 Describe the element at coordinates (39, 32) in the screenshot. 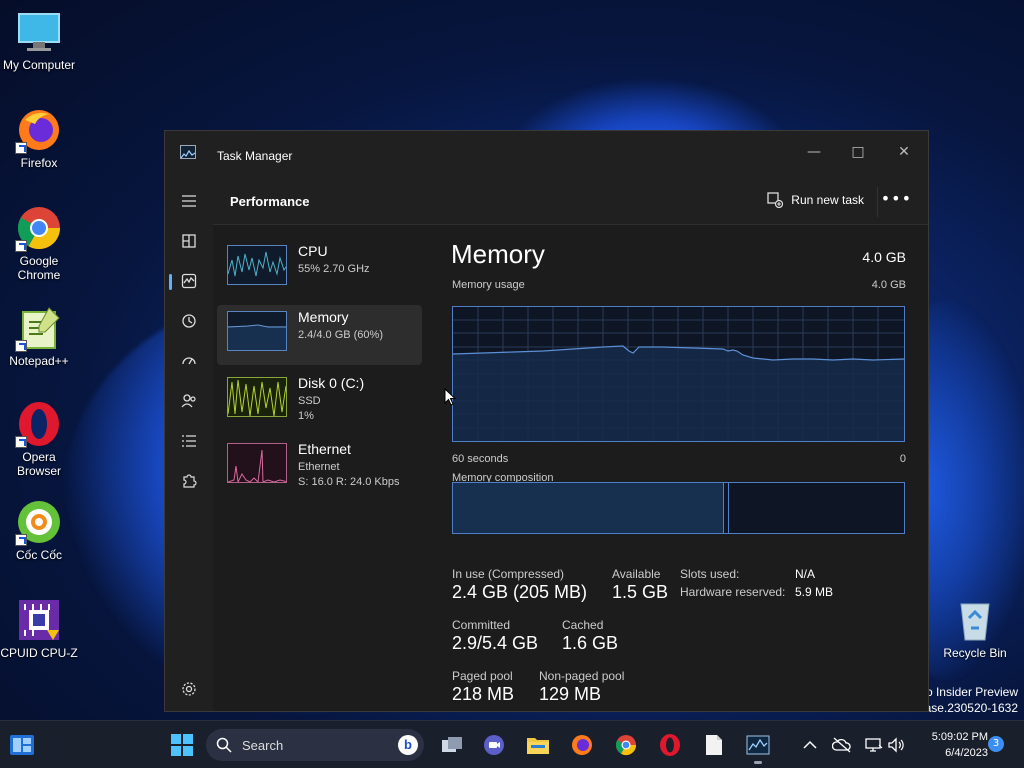

I see `monitor-icon` at that location.